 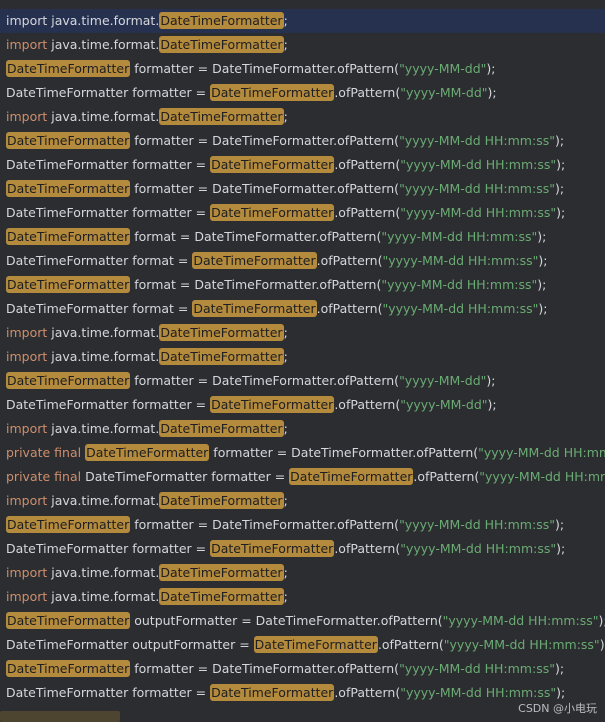 What do you see at coordinates (81, 20) in the screenshot?
I see `code-token: import java.time.format` at bounding box center [81, 20].